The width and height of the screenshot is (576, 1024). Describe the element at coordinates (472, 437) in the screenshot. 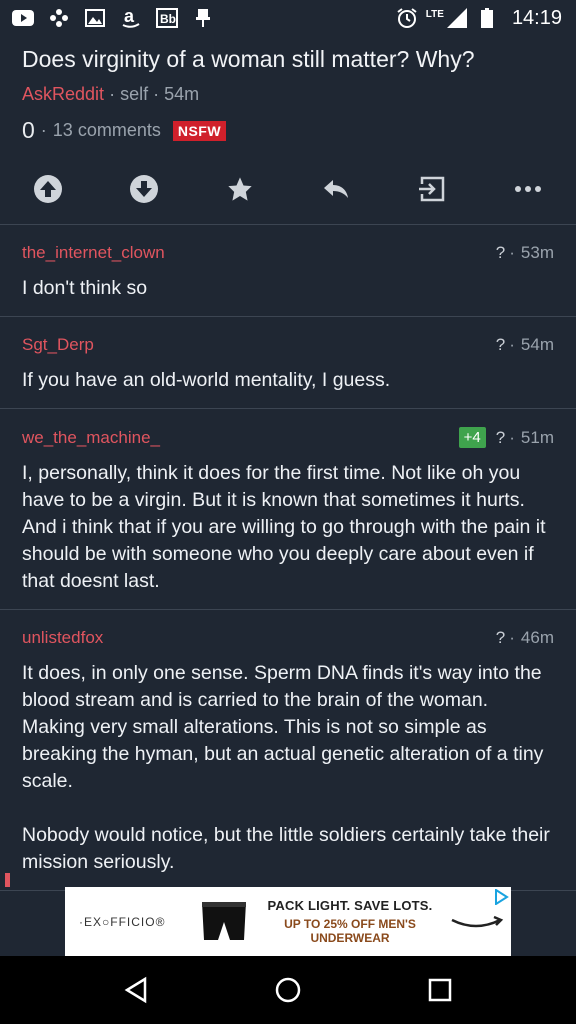

I see `score-badge: +4` at that location.